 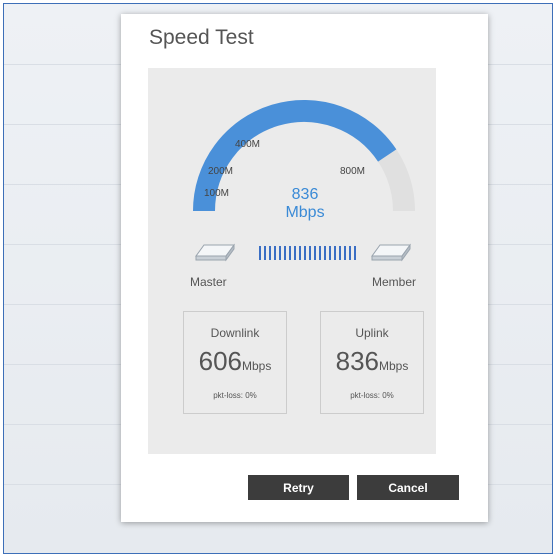 I want to click on downlink-number: 606, so click(x=220, y=361).